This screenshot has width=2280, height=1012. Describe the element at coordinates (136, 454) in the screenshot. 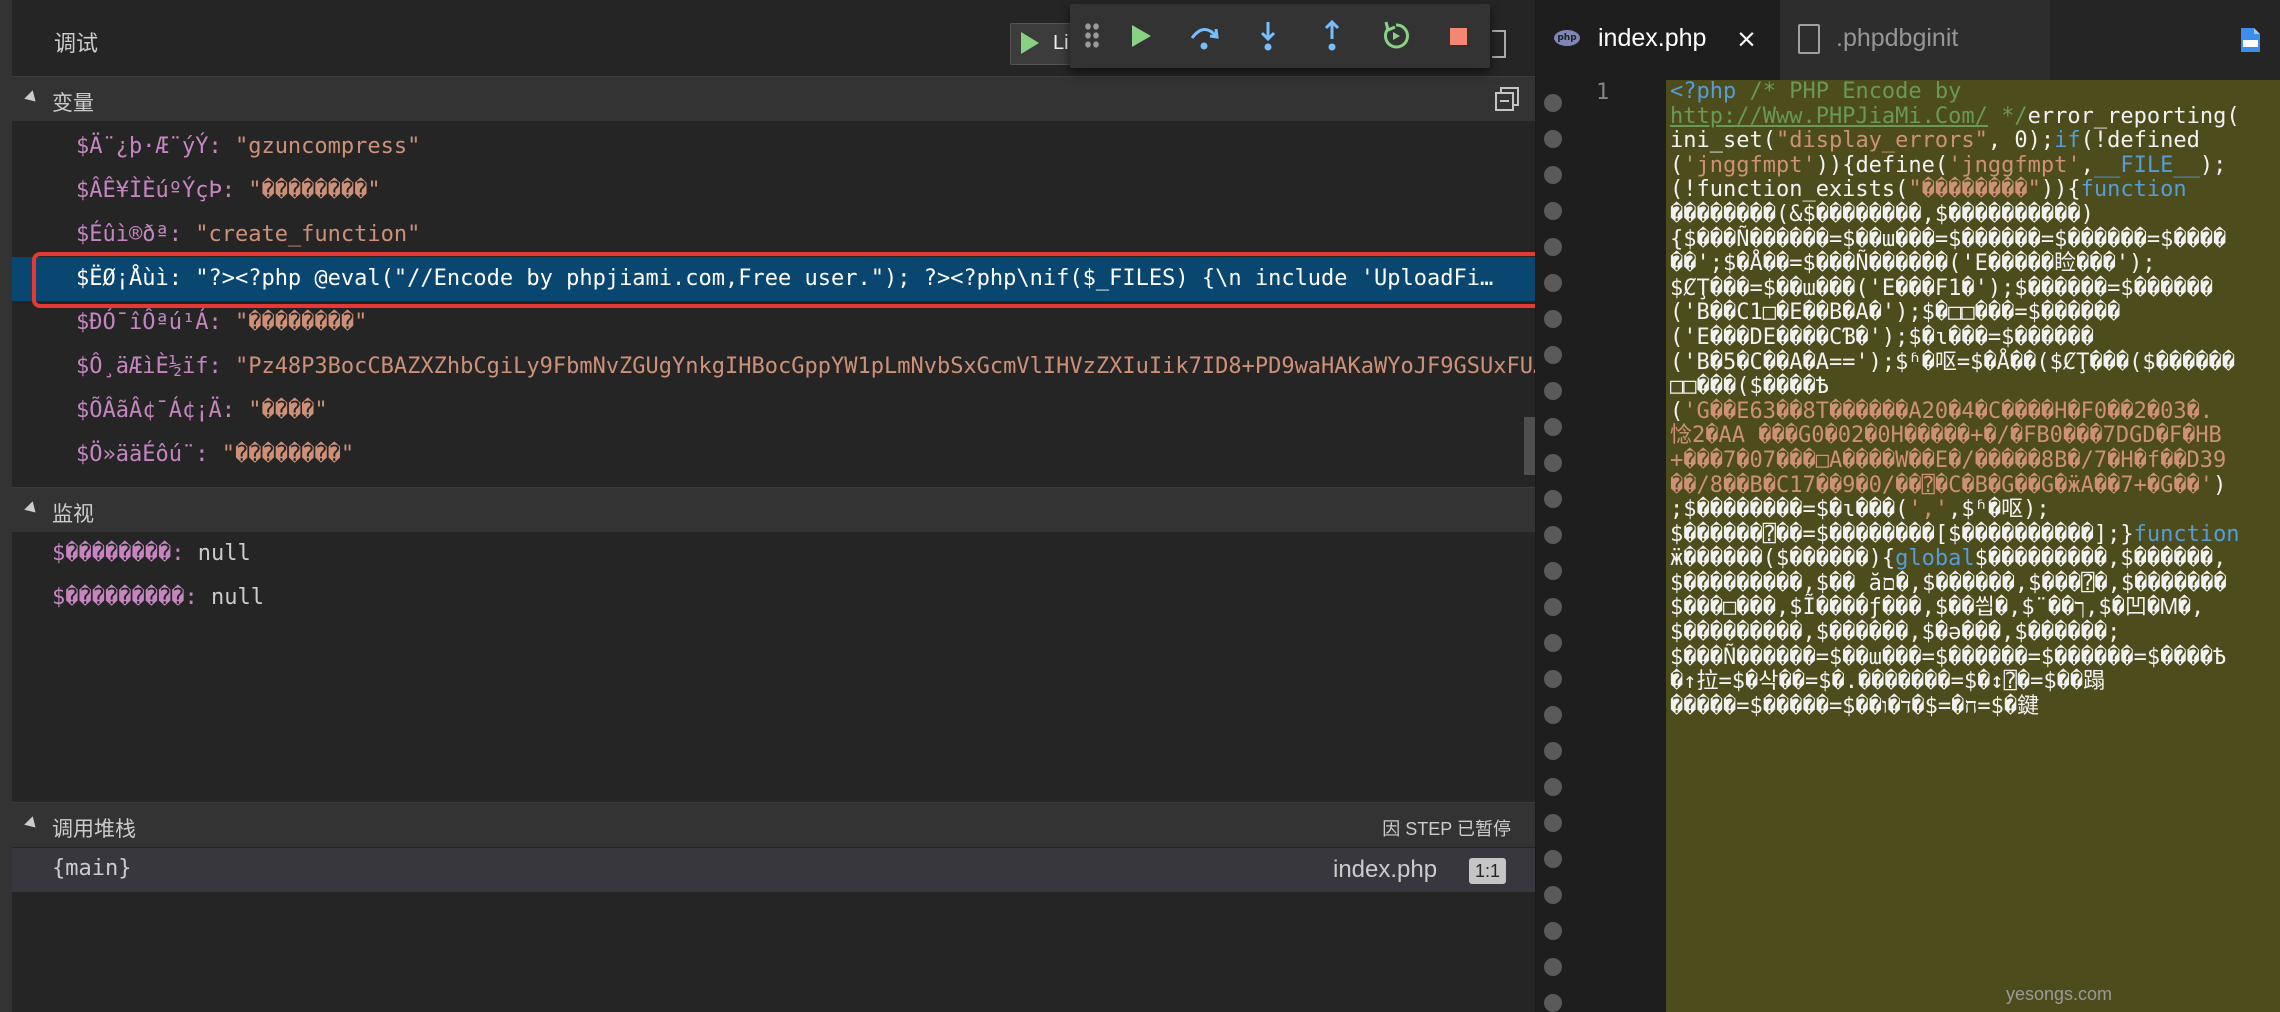

I see `variable-name: $Ö»ääÉôú¨` at that location.